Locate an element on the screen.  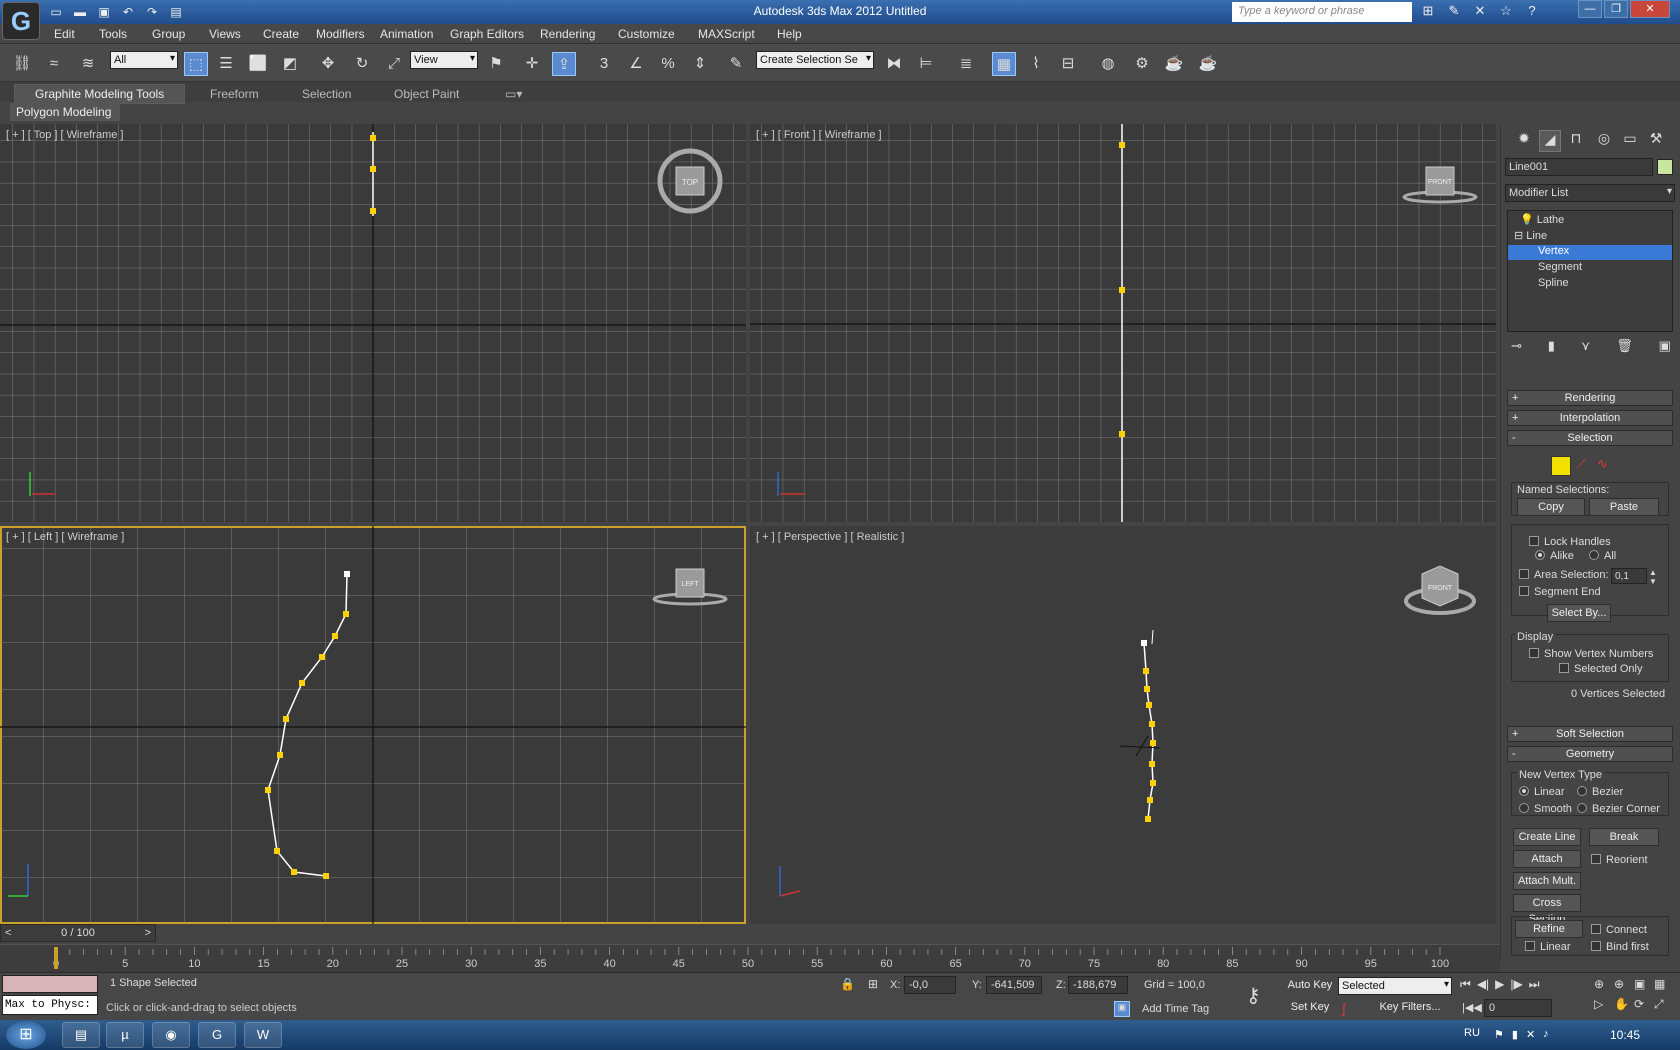
object-color-swatch is located at coordinates (1665, 167).